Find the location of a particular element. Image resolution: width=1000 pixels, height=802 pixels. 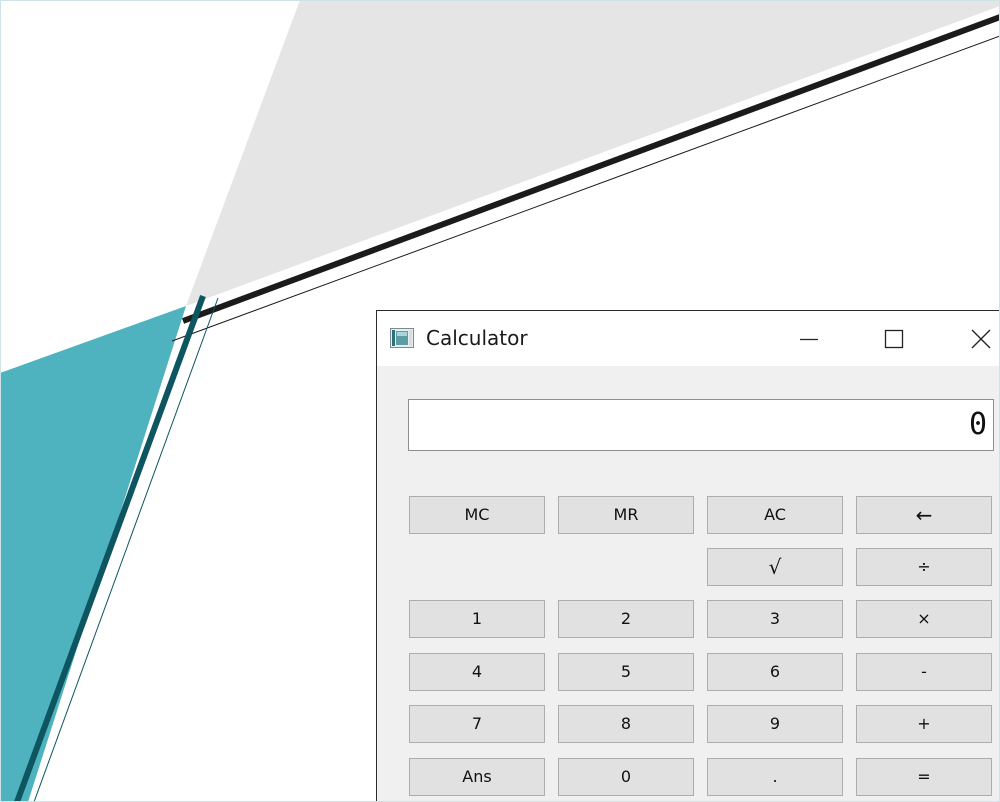

ac-button: AC is located at coordinates (775, 515).